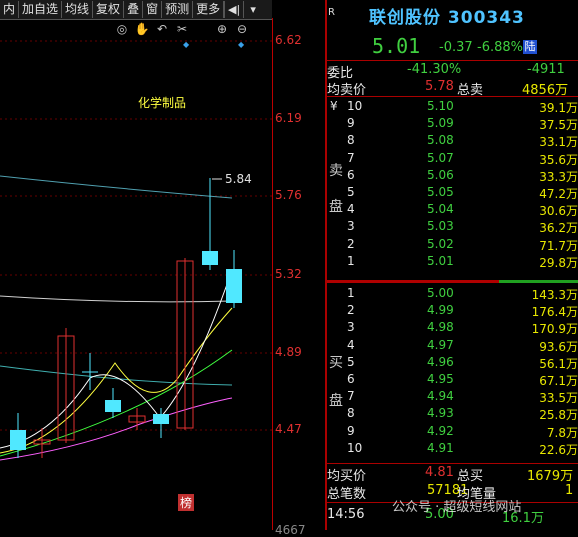  I want to click on buy-order-row: 8 4.93 25.8万, so click(452, 413).